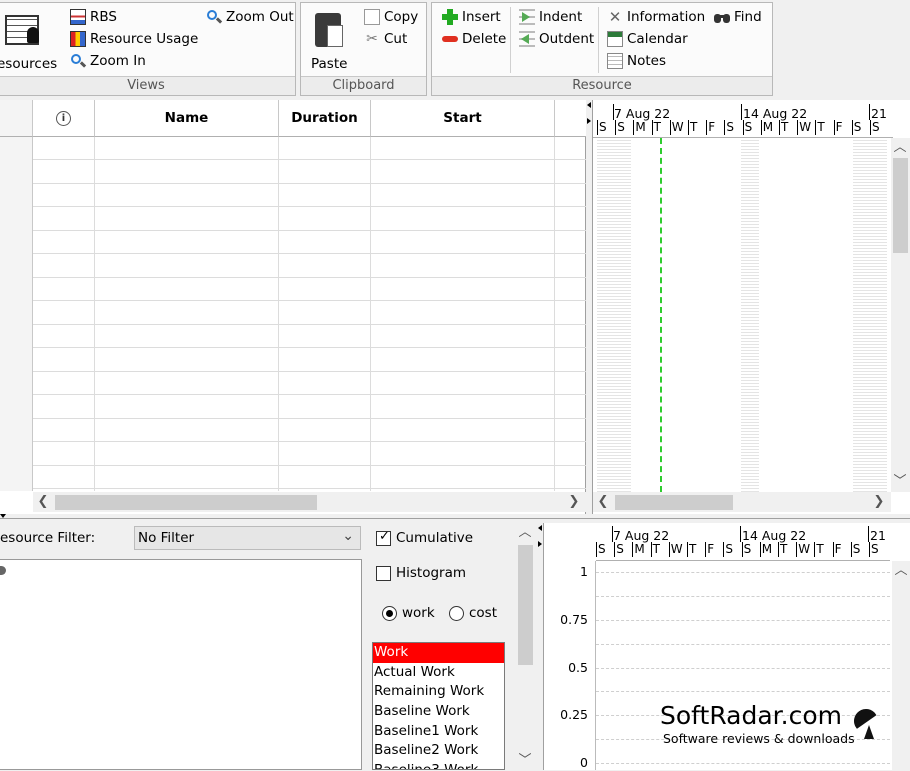 The width and height of the screenshot is (910, 771). I want to click on outdent-button: Outdent, so click(556, 39).